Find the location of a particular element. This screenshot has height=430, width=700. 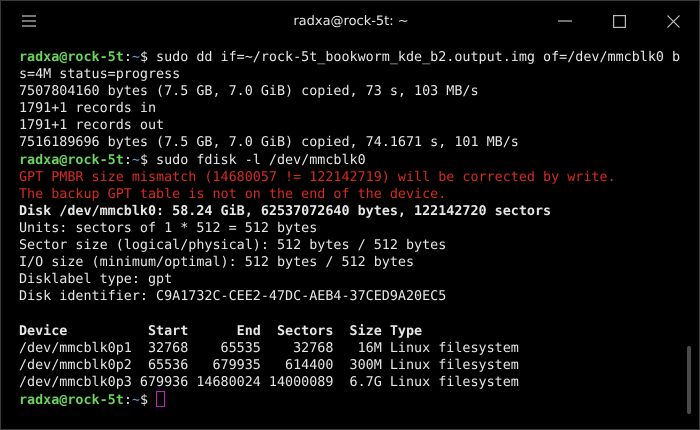

error-message: The backup GPT table is not on the end of the device. is located at coordinates (232, 194).